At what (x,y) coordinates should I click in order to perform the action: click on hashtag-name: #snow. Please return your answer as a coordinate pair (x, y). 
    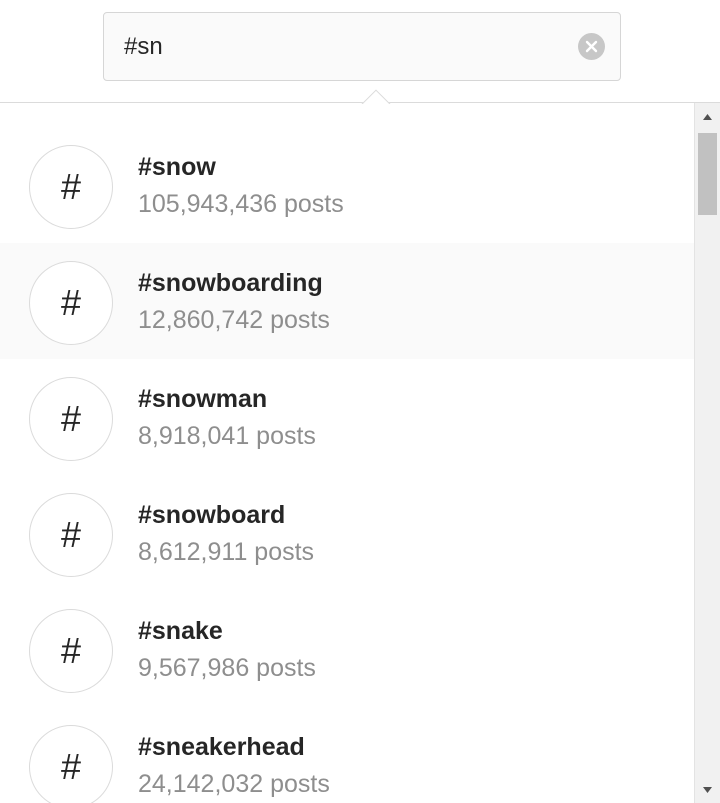
    Looking at the image, I should click on (177, 167).